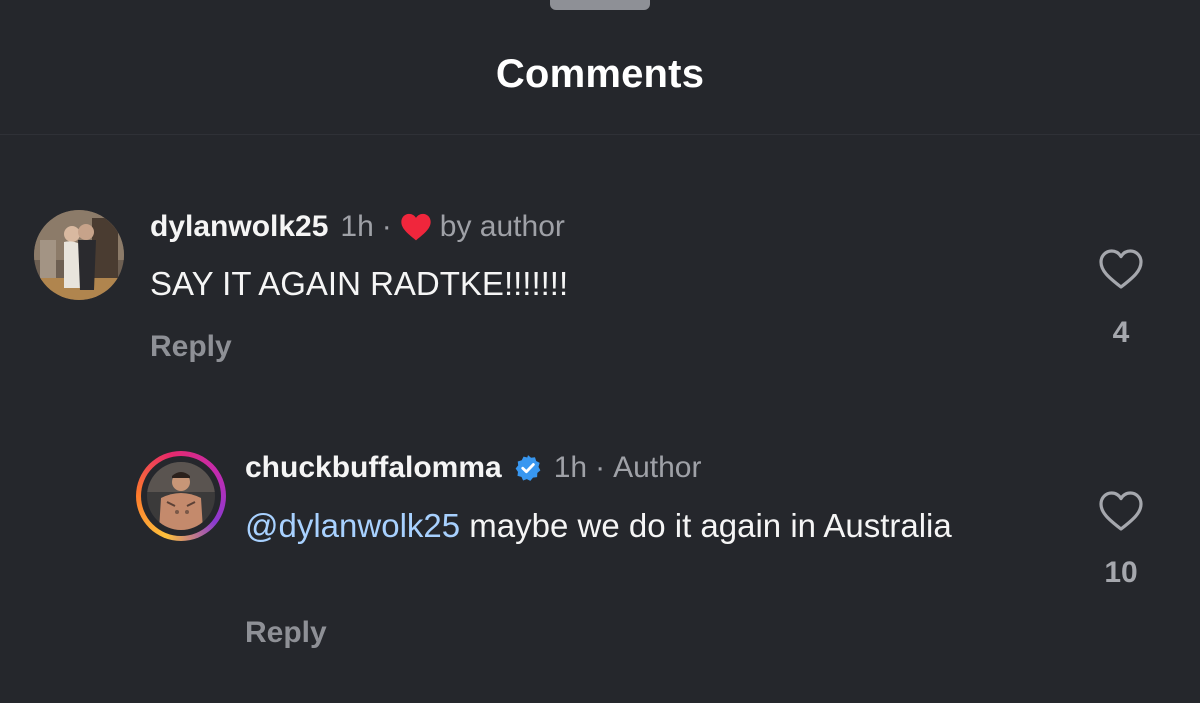 The height and width of the screenshot is (703, 1200). Describe the element at coordinates (239, 227) in the screenshot. I see `username: dylanwolk25` at that location.